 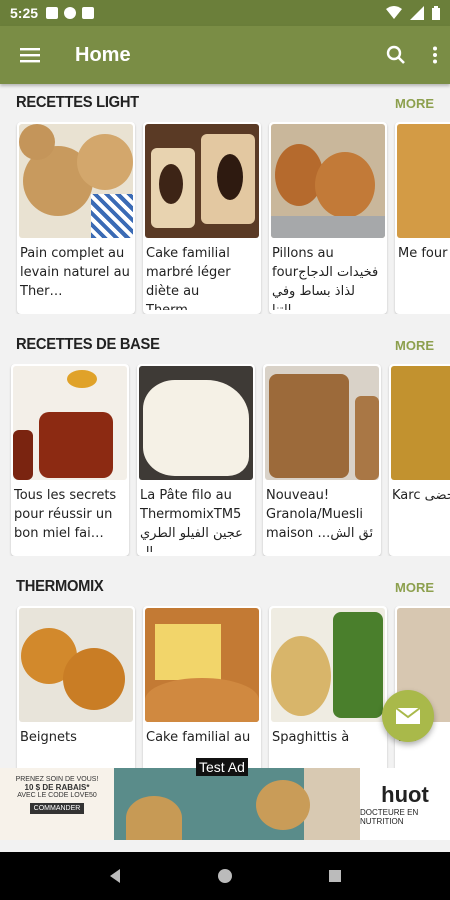 What do you see at coordinates (422, 687) in the screenshot?
I see `recipe-card: Pai` at bounding box center [422, 687].